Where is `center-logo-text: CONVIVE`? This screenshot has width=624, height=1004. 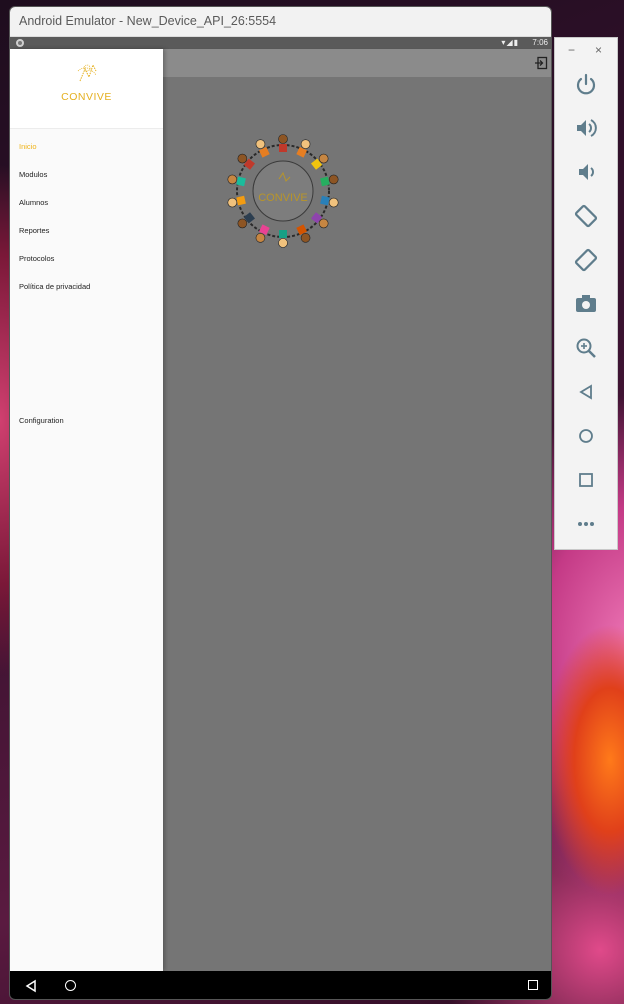 center-logo-text: CONVIVE is located at coordinates (283, 198).